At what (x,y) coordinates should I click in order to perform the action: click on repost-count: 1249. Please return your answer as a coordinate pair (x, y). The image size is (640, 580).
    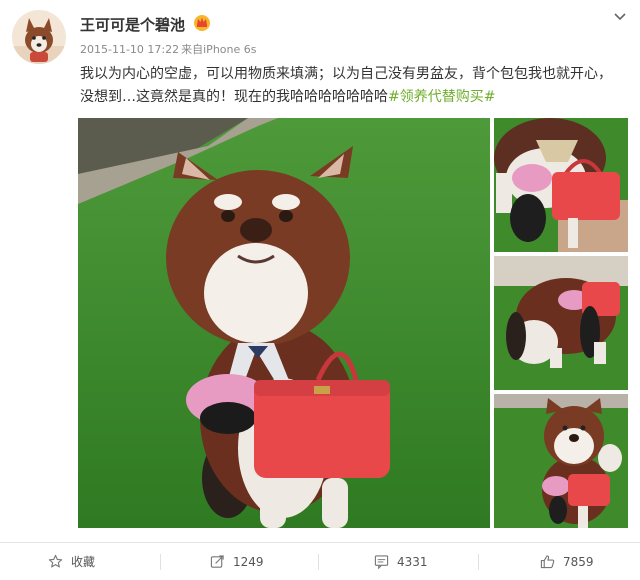
    Looking at the image, I should click on (248, 561).